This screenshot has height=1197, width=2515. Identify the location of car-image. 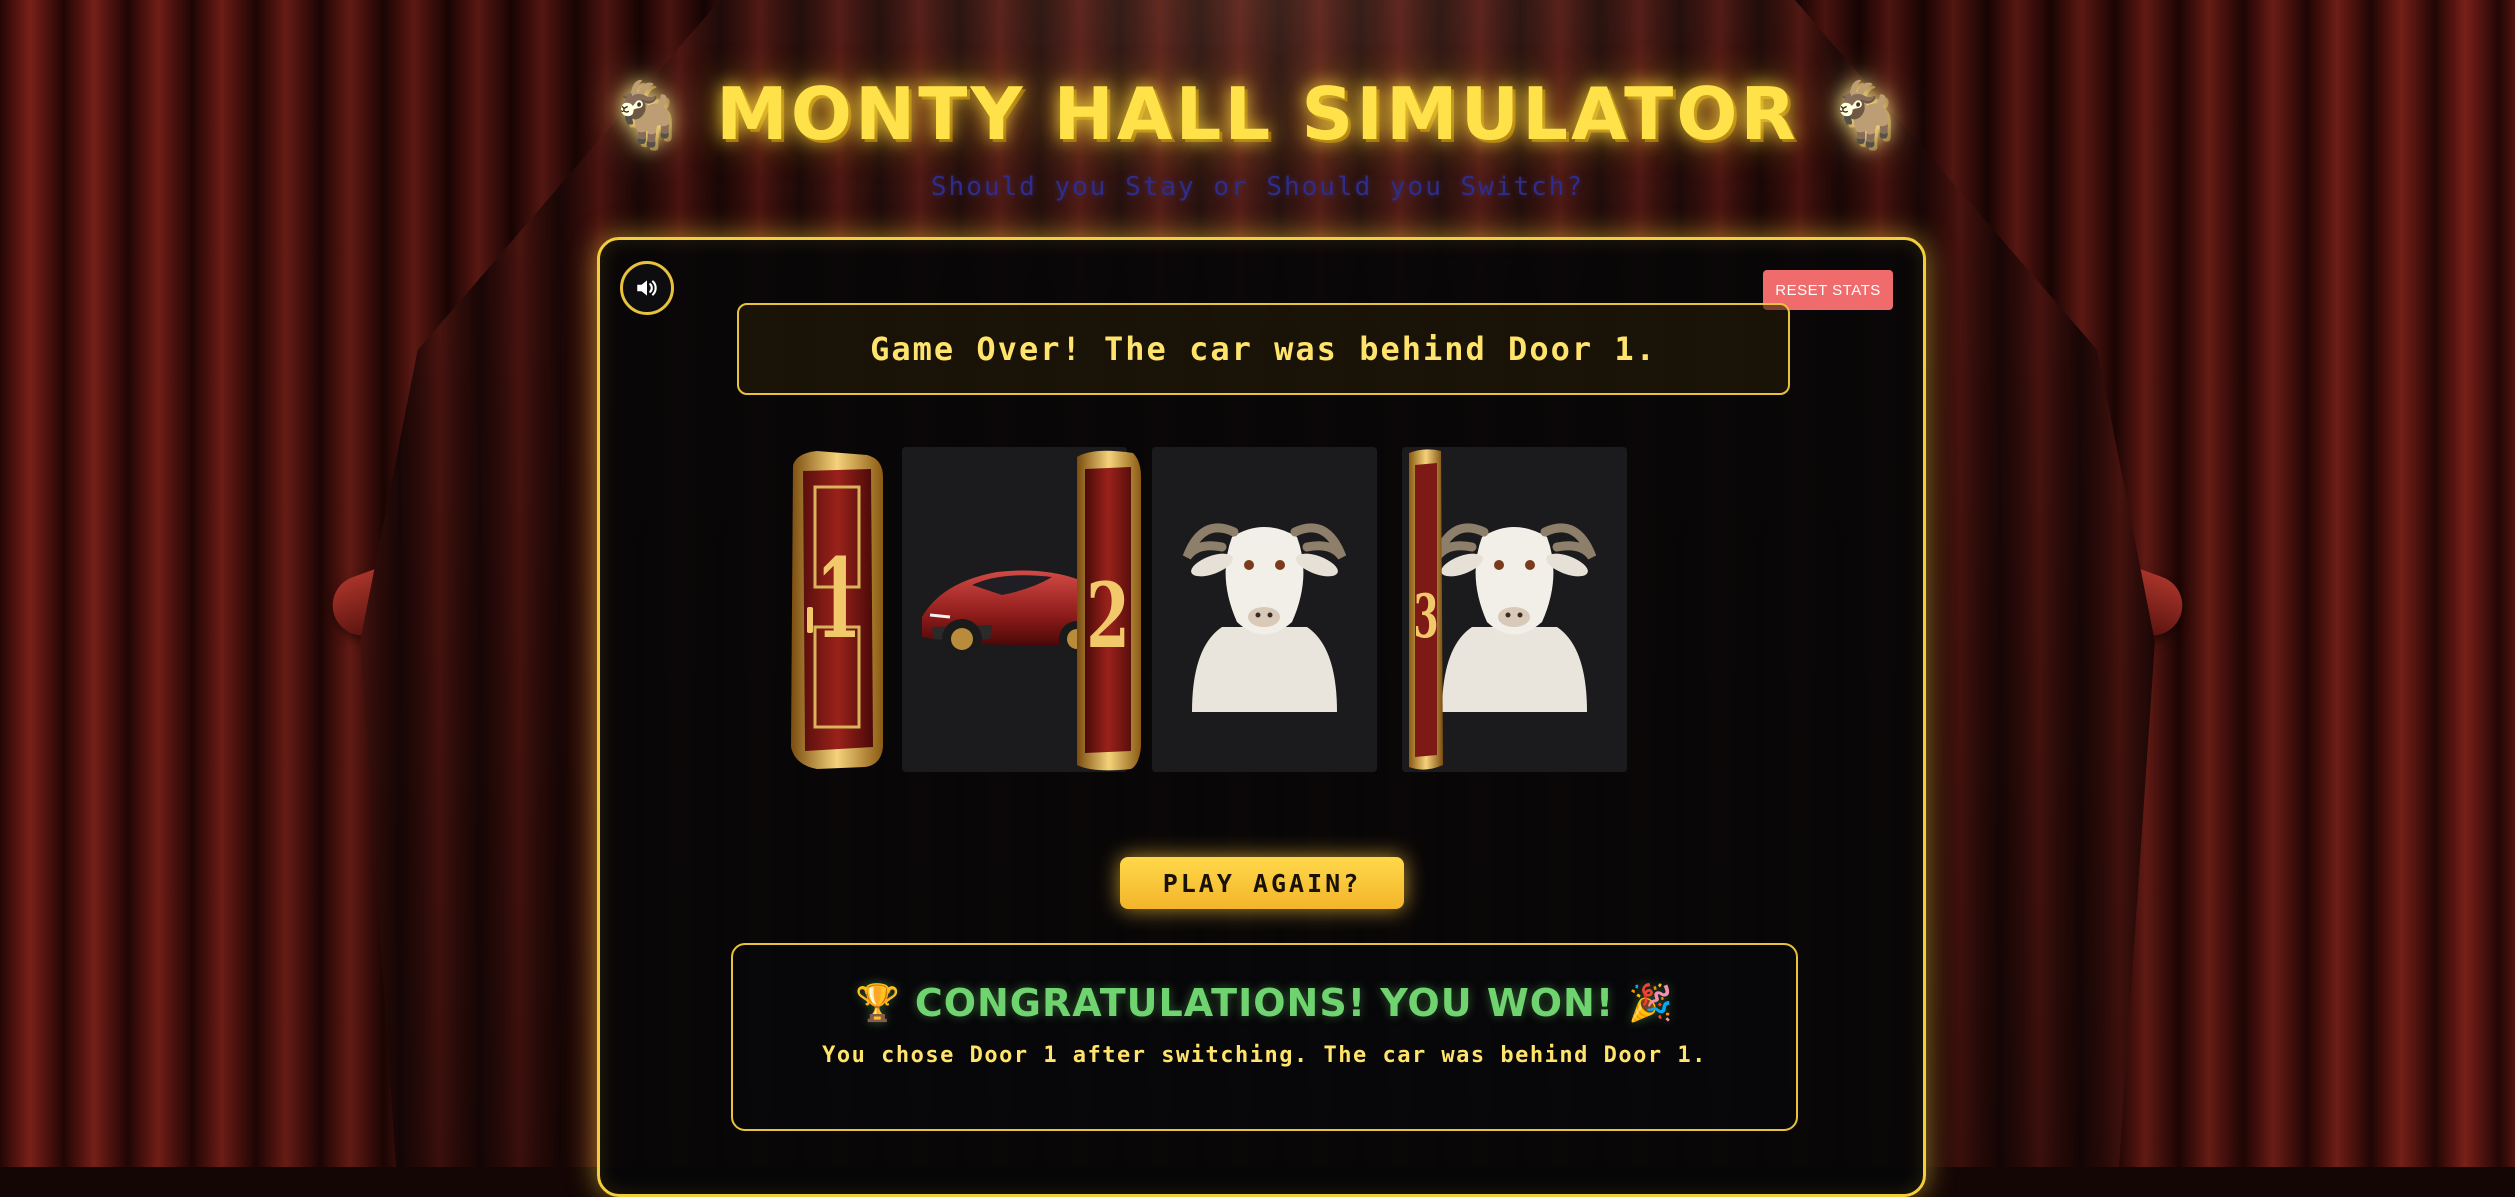
(1014, 609).